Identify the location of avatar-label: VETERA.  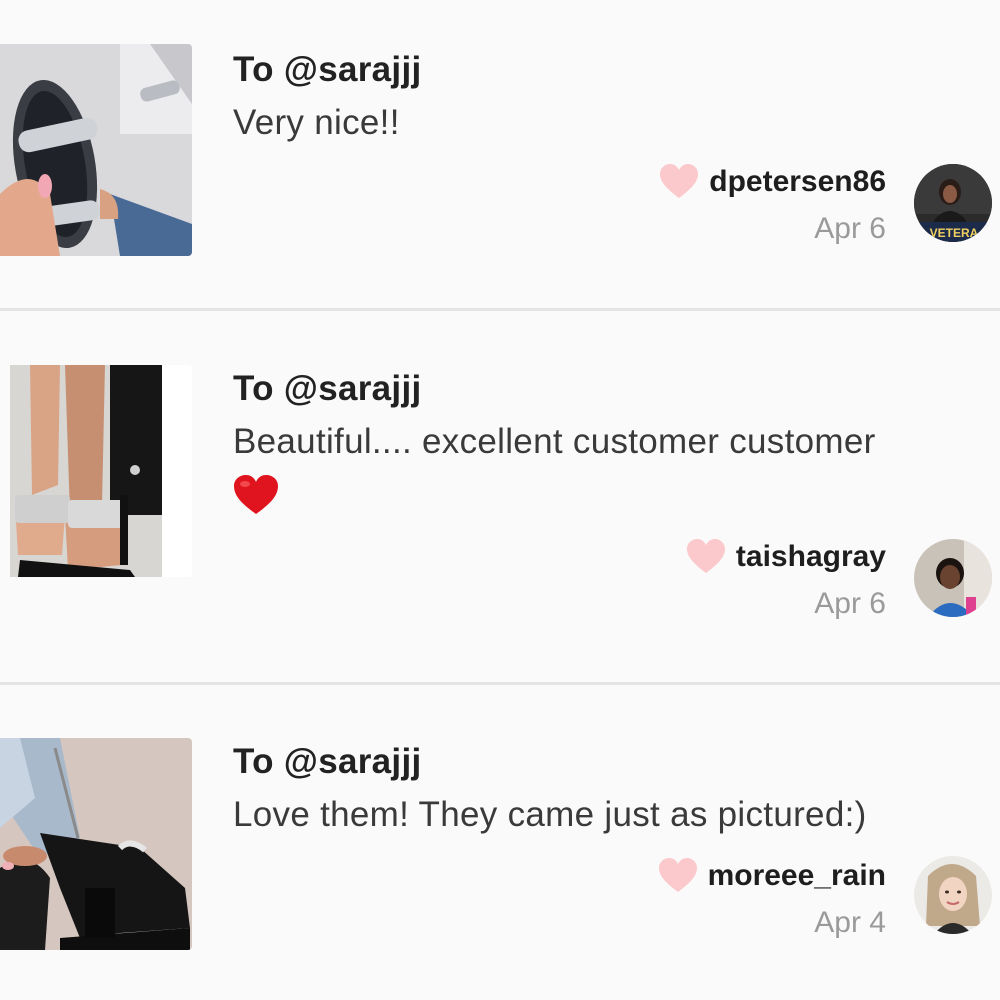
(954, 233).